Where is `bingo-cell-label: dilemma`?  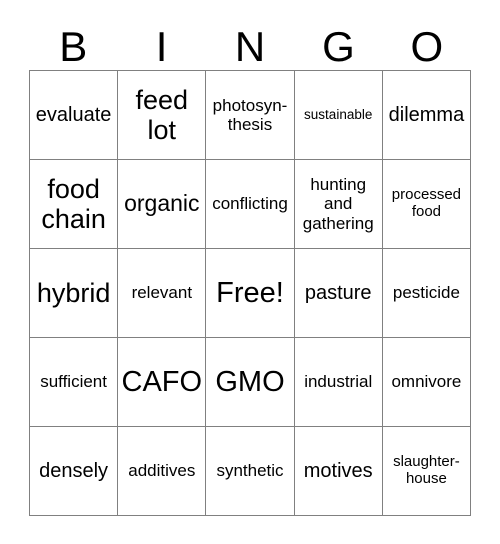
bingo-cell-label: dilemma is located at coordinates (426, 114).